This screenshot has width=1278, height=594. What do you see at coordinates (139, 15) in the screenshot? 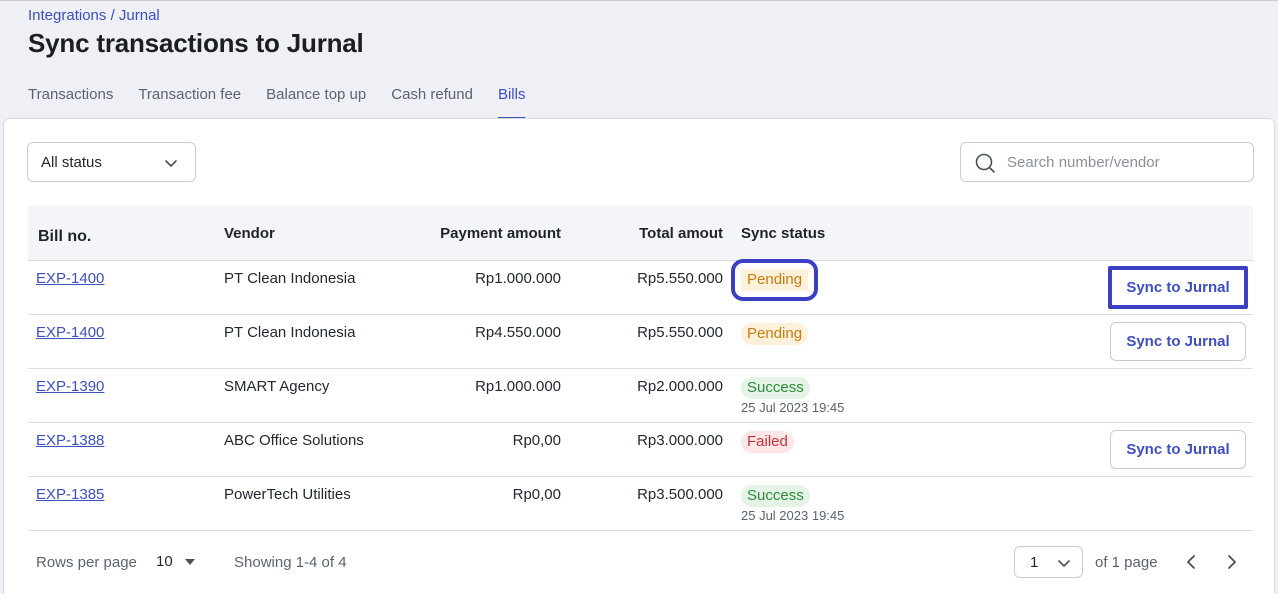
I see `breadcrumb-jurnal: Jurnal` at bounding box center [139, 15].